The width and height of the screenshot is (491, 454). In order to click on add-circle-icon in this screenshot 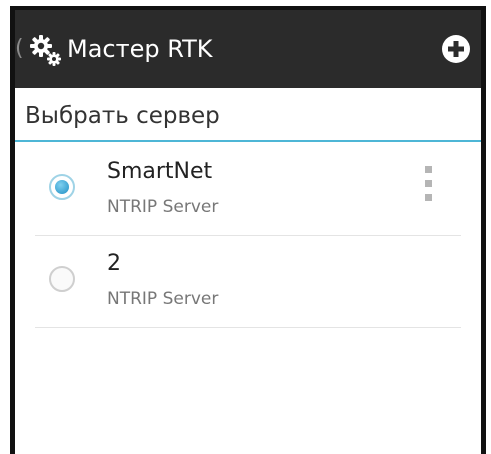, I will do `click(456, 49)`.